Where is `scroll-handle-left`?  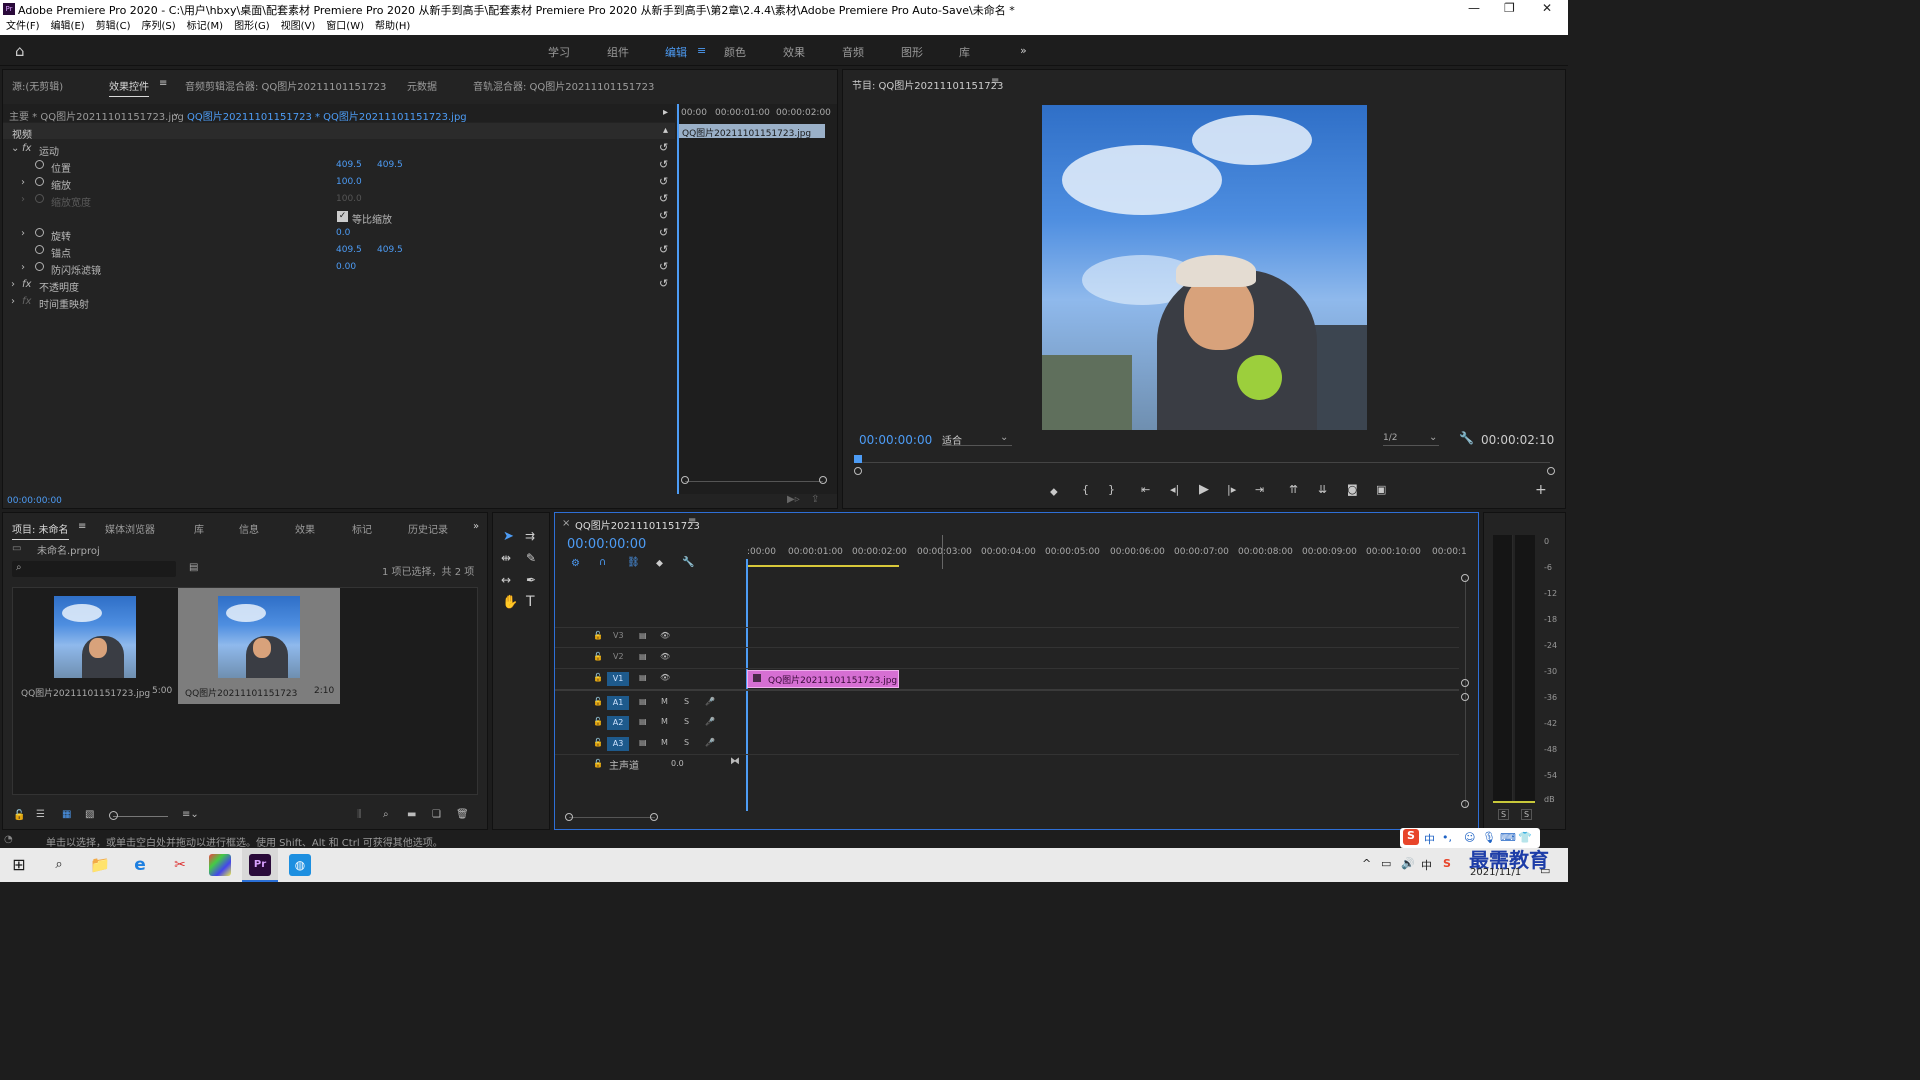
scroll-handle-left is located at coordinates (685, 480).